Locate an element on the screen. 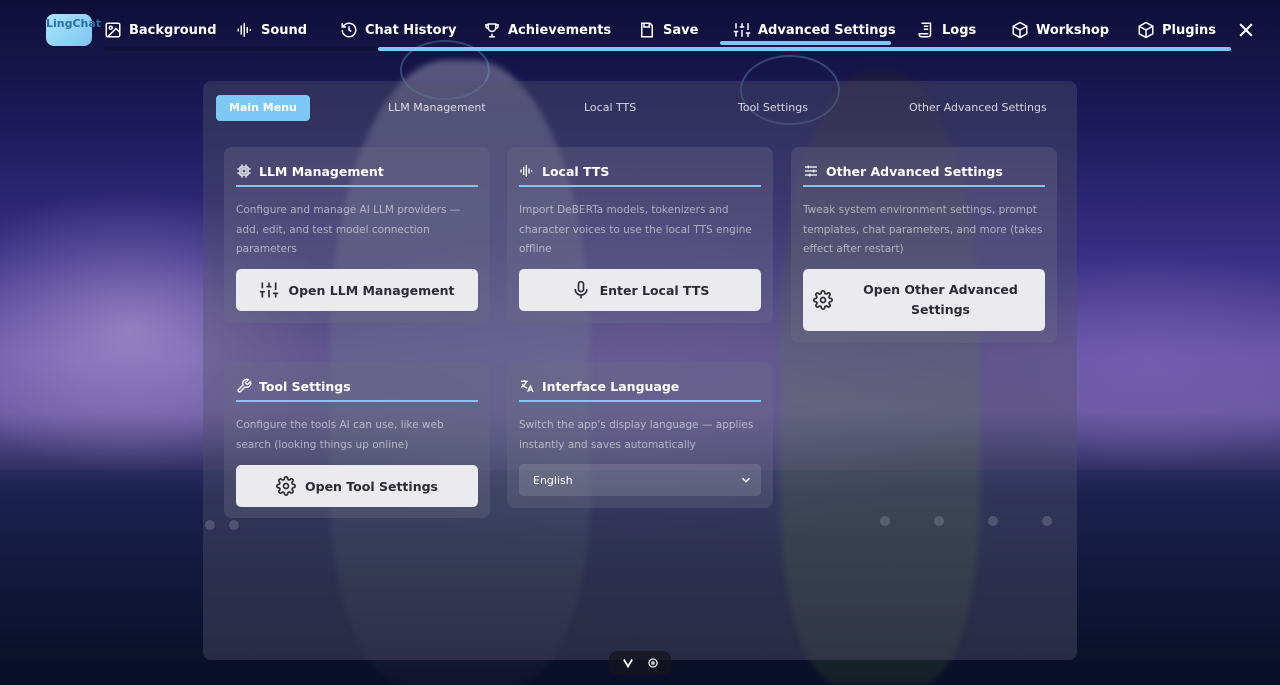 The image size is (1280, 685). nav-label: Advanced Settings is located at coordinates (827, 30).